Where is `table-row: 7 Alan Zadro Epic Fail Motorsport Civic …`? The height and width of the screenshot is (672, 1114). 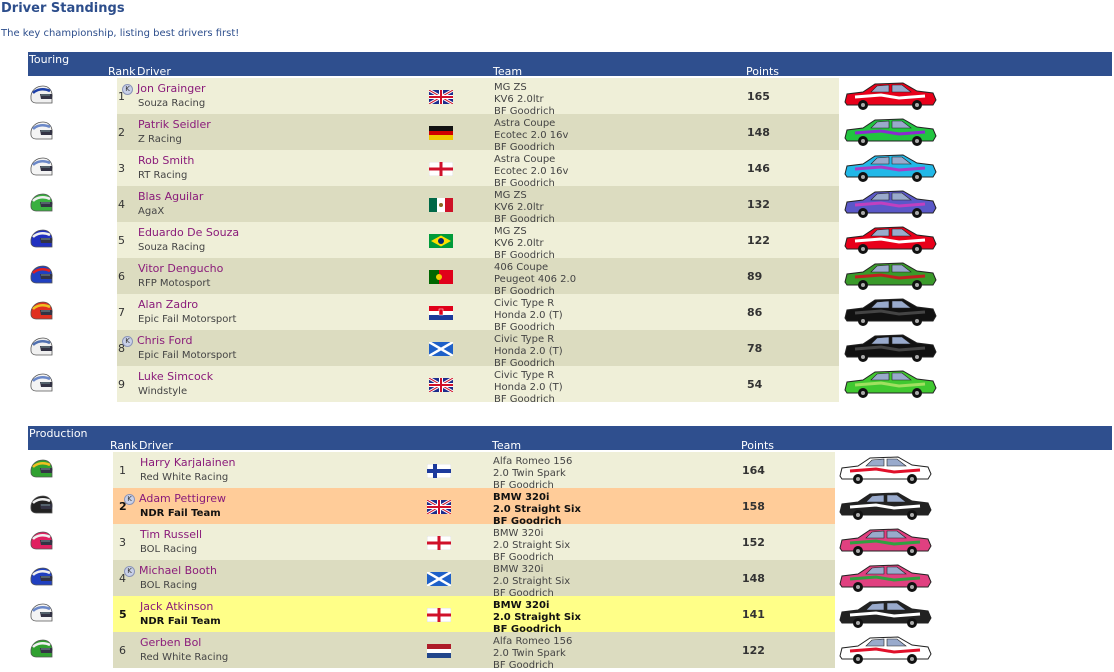
table-row: 7 Alan Zadro Epic Fail Motorsport Civic … is located at coordinates (557, 313).